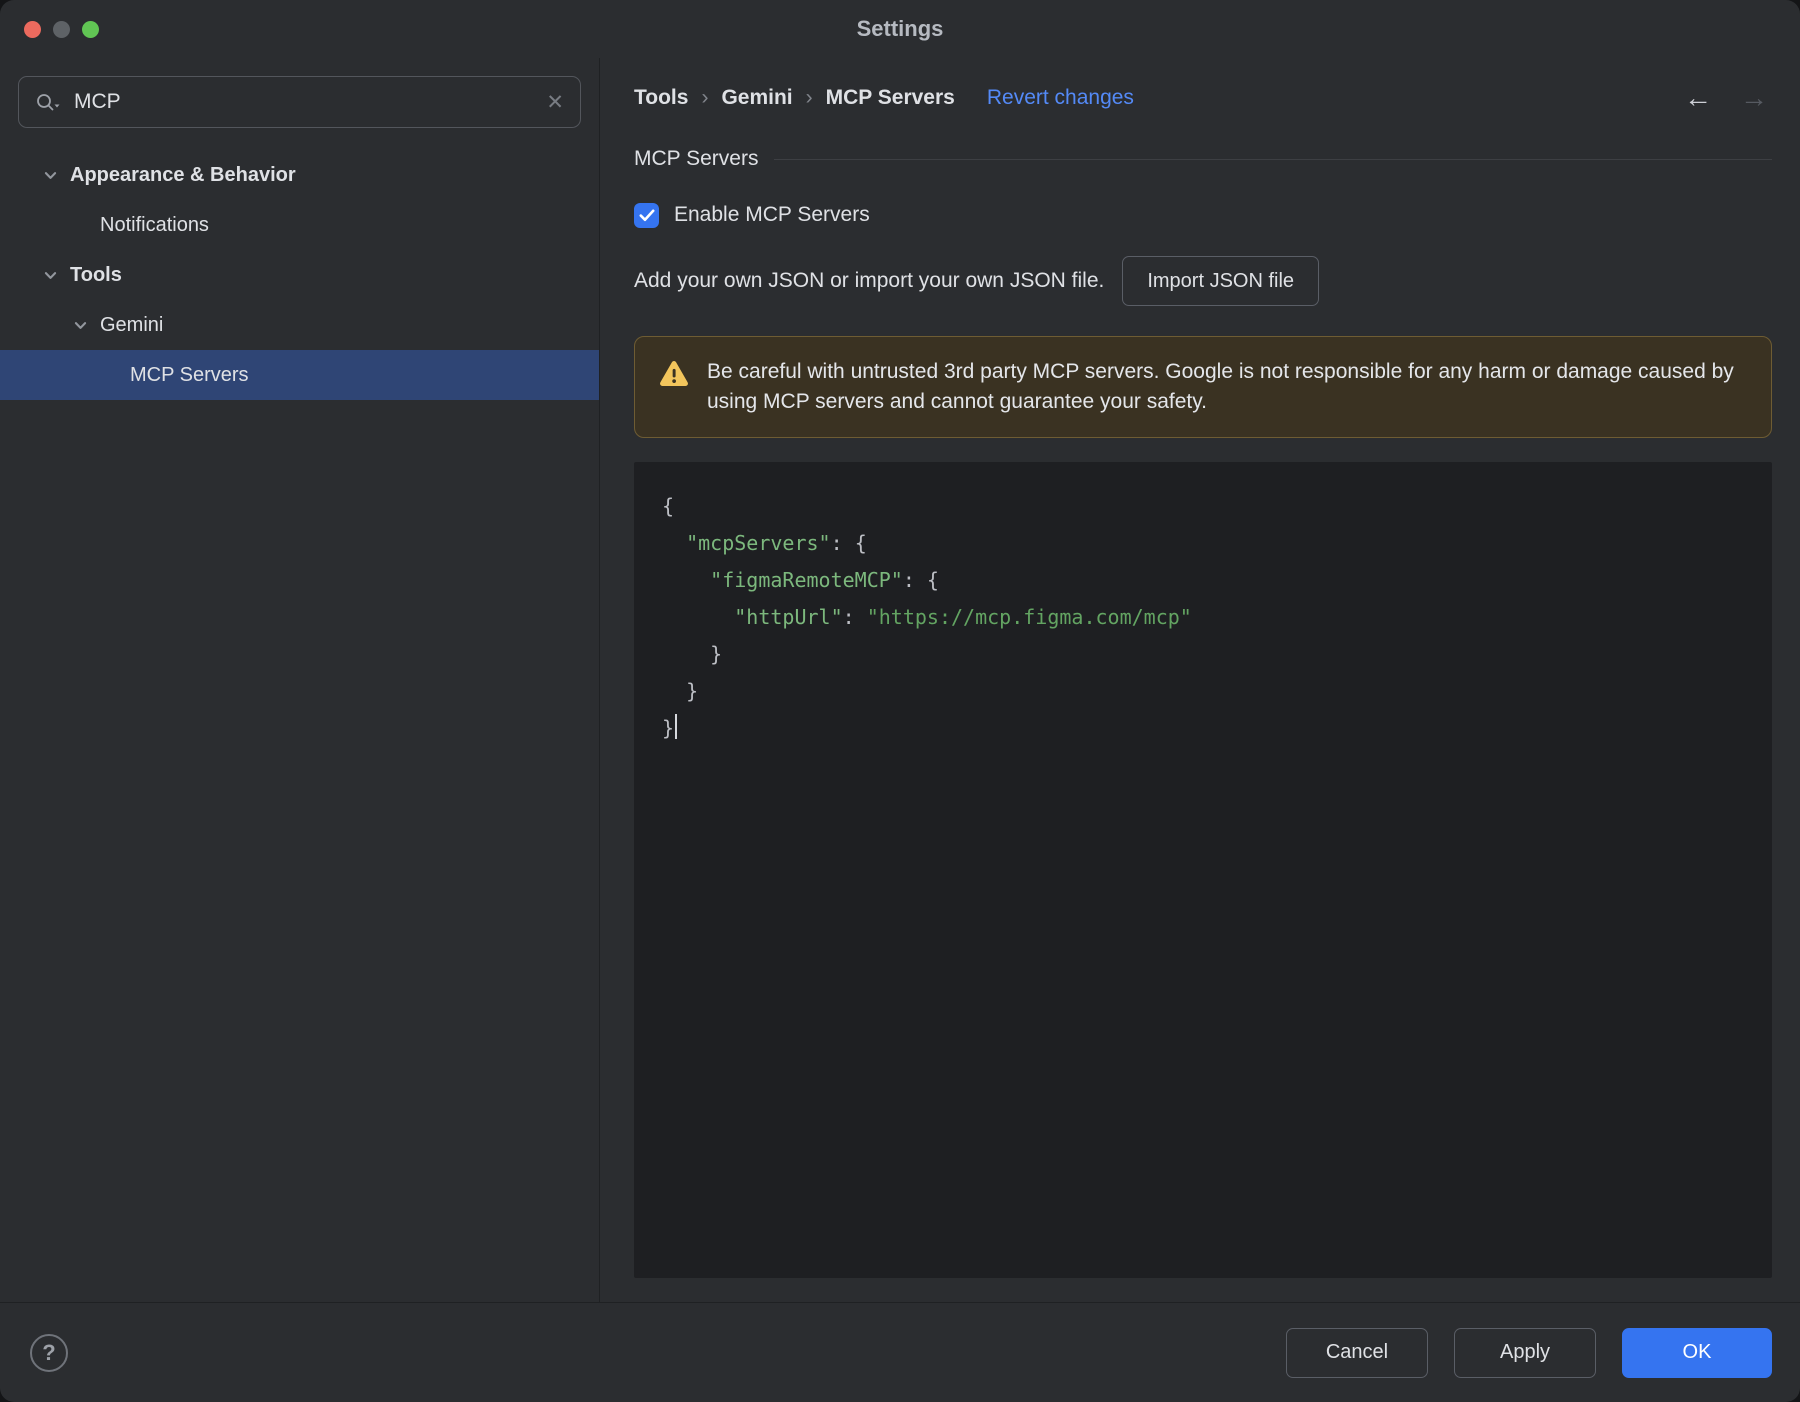 The height and width of the screenshot is (1402, 1800). Describe the element at coordinates (299, 375) in the screenshot. I see `tree-item-mcp-servers: MCP Servers` at that location.